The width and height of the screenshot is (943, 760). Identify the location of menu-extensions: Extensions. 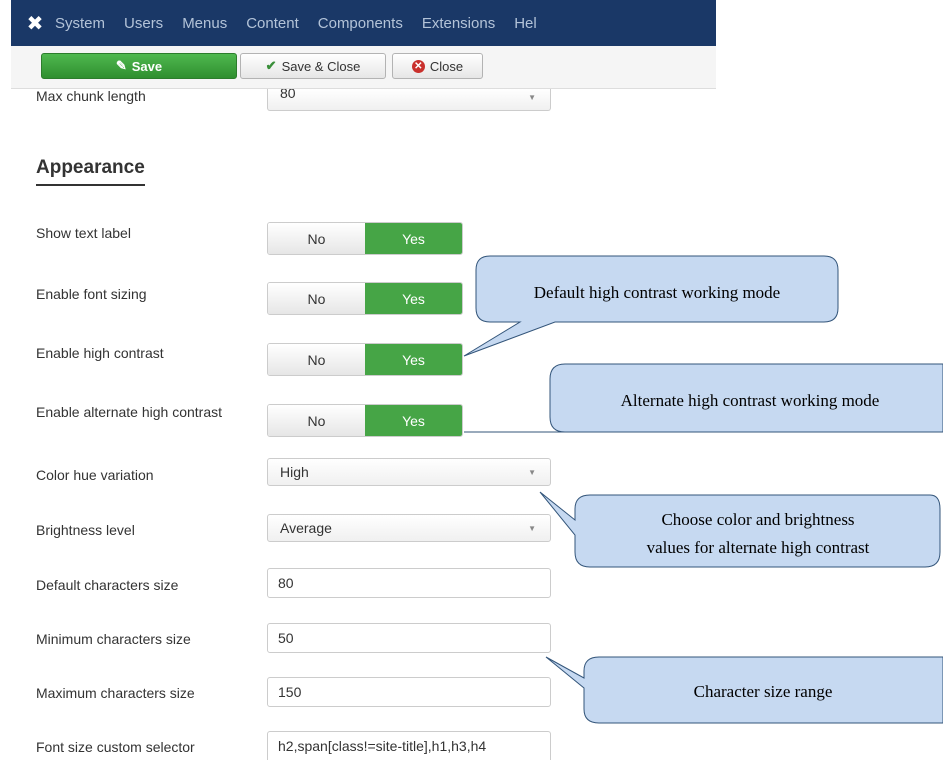
(458, 23).